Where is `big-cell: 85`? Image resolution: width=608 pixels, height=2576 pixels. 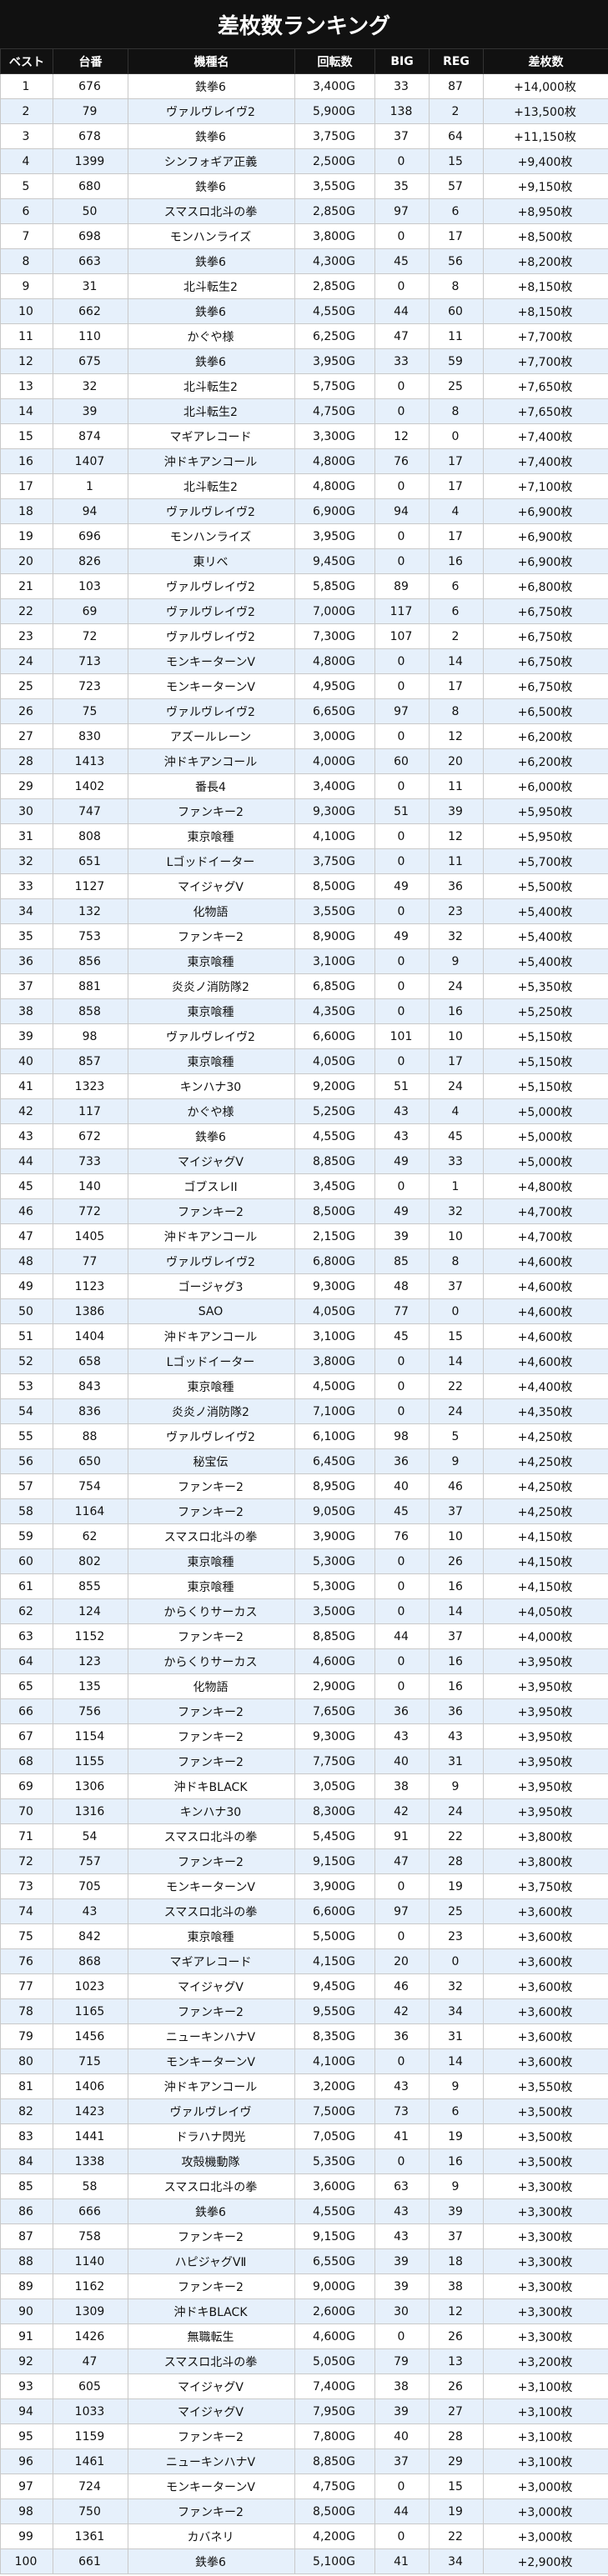 big-cell: 85 is located at coordinates (402, 1261).